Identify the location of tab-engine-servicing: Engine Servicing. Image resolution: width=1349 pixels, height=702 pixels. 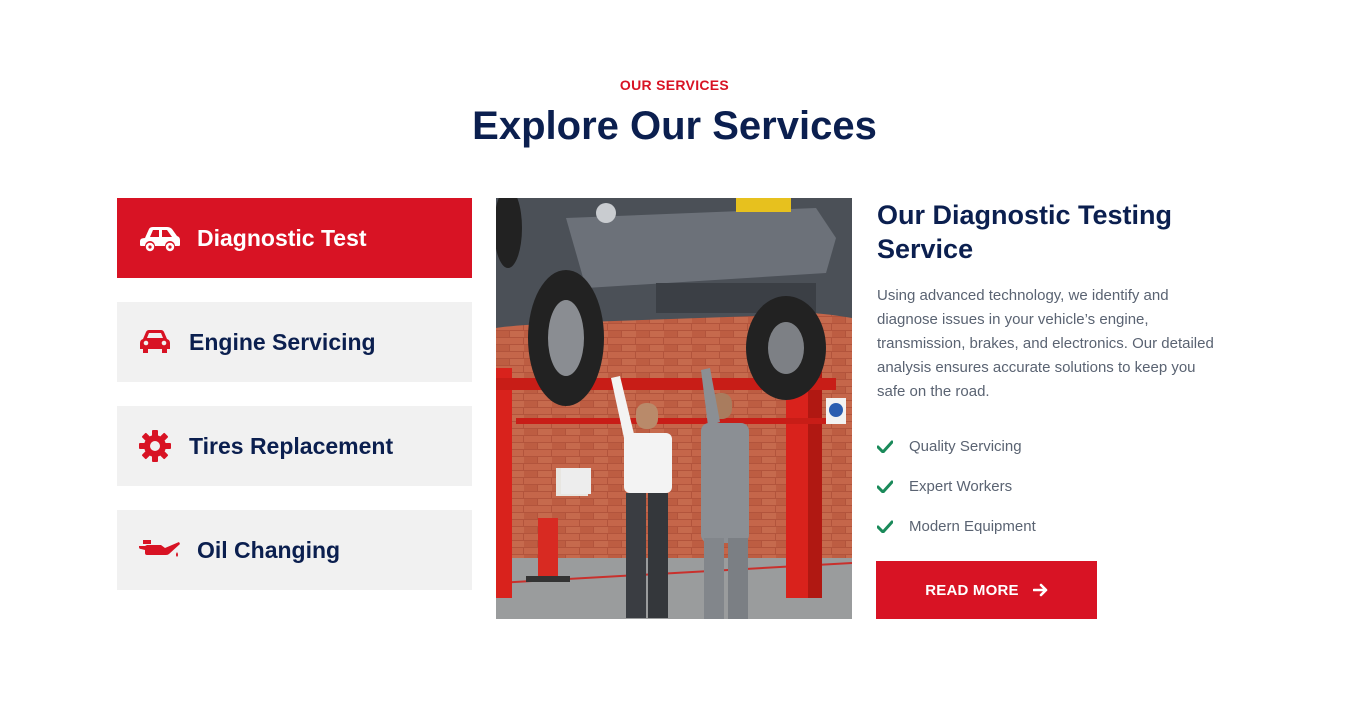
(294, 342).